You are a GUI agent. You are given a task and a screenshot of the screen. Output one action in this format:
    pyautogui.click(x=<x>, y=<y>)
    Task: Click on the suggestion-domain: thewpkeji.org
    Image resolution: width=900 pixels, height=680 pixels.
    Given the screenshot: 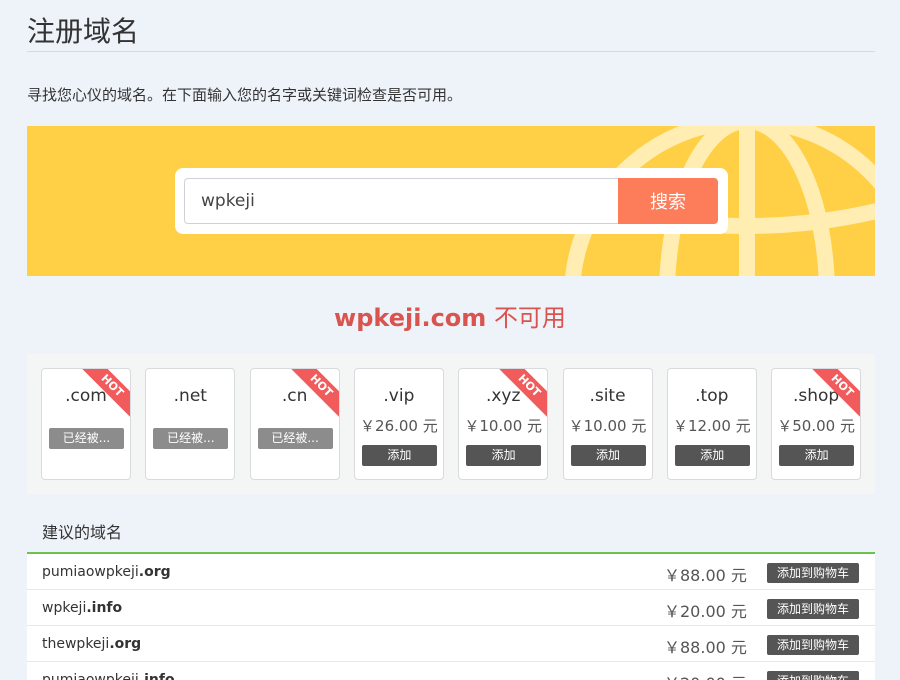 What is the action you would take?
    pyautogui.click(x=91, y=644)
    